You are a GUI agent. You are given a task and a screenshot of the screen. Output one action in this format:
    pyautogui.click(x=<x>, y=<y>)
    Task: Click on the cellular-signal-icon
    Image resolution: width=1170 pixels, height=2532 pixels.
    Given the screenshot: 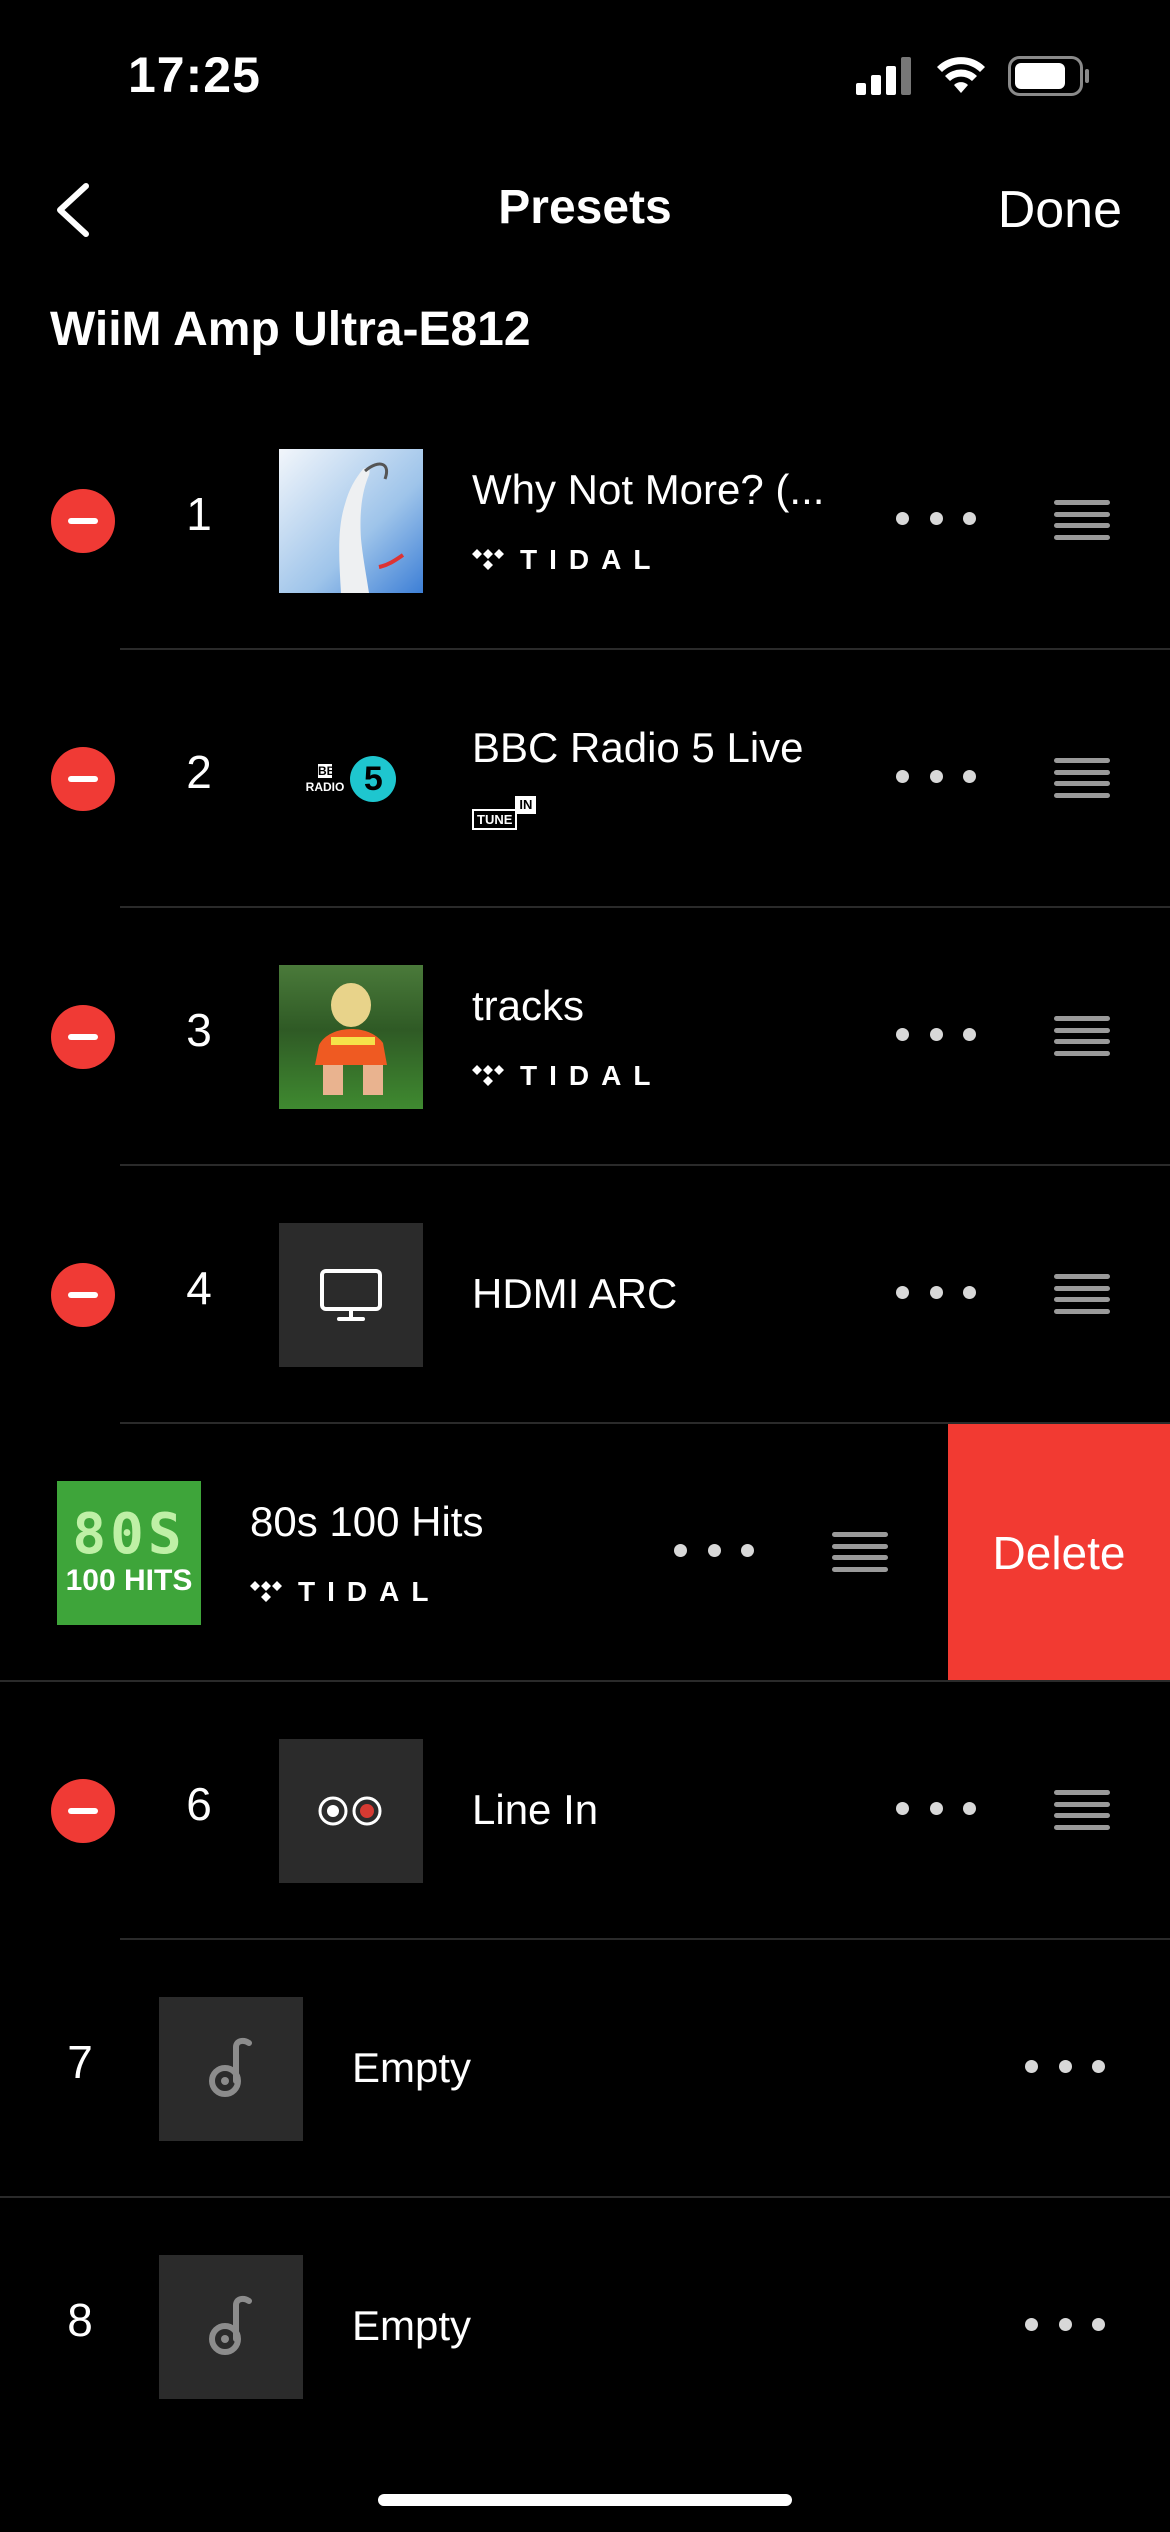 What is the action you would take?
    pyautogui.click(x=883, y=76)
    